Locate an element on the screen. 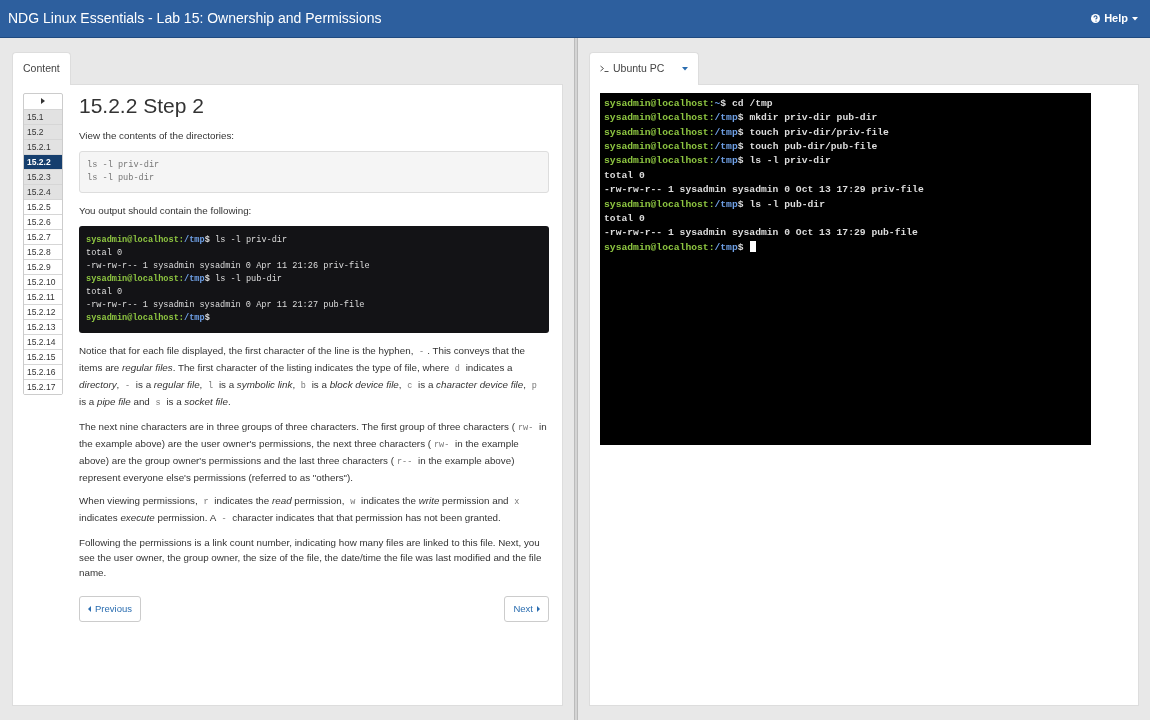 This screenshot has width=1150, height=720. tab: Content is located at coordinates (41, 68).